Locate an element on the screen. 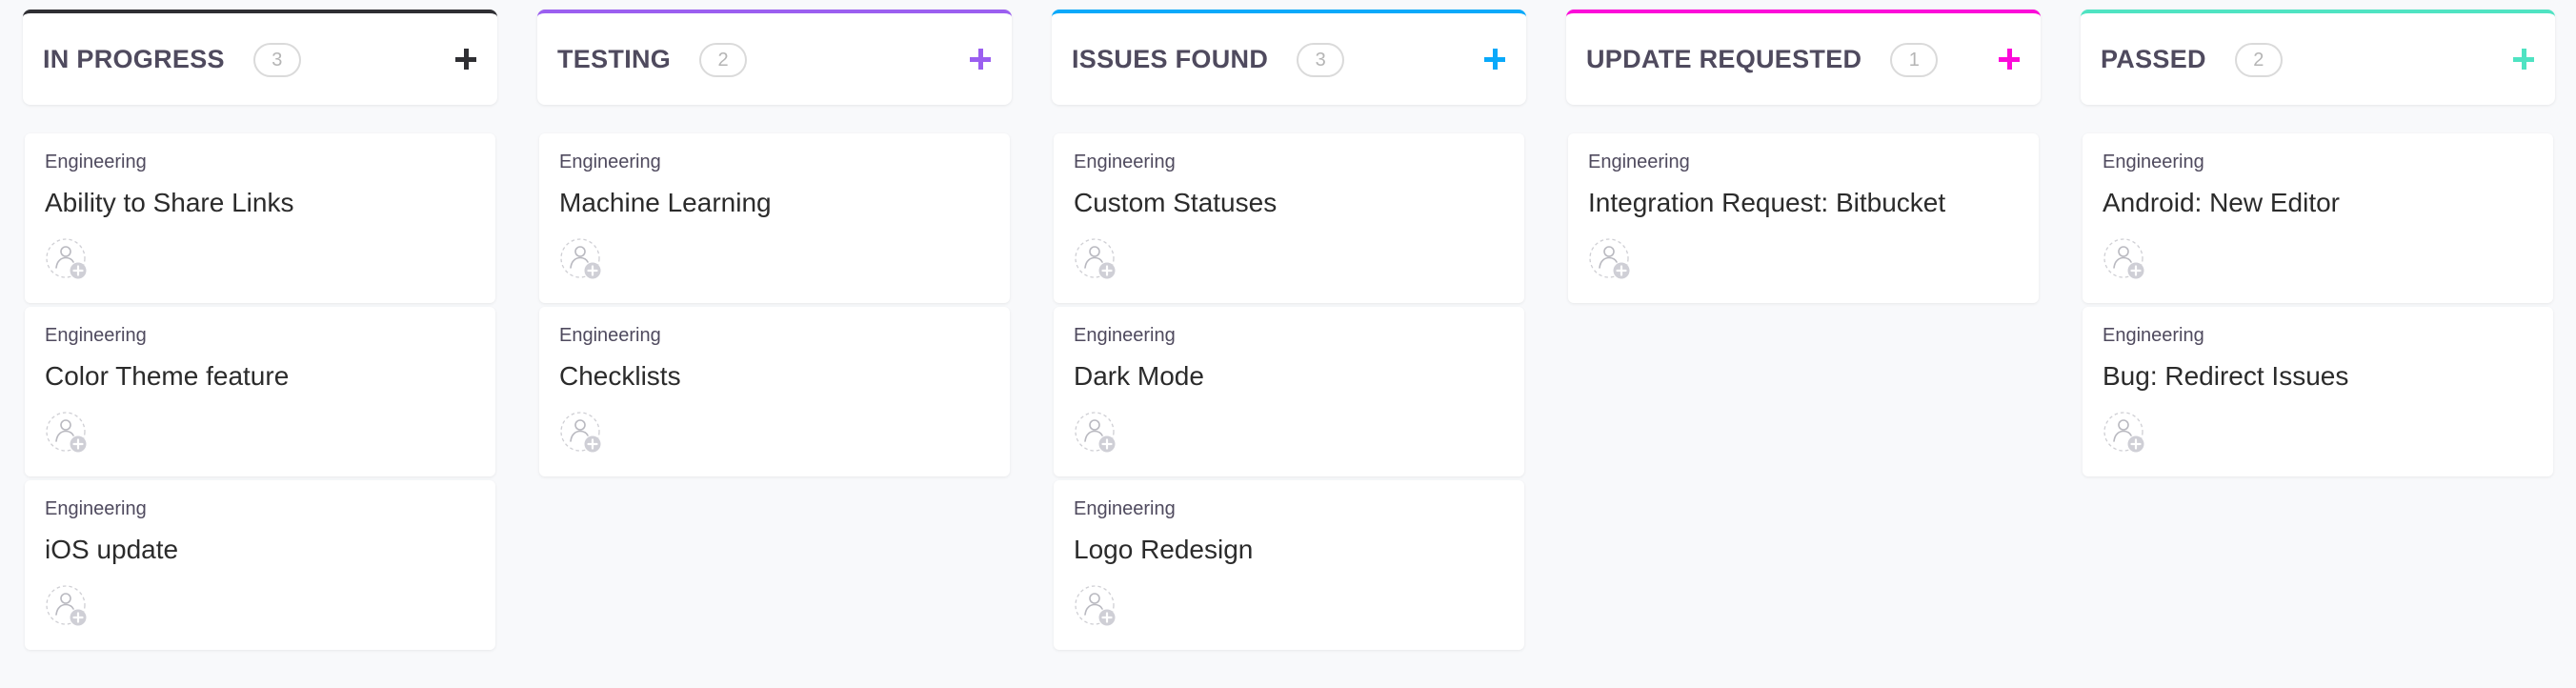 The image size is (2576, 688). column-title: TESTING is located at coordinates (614, 59).